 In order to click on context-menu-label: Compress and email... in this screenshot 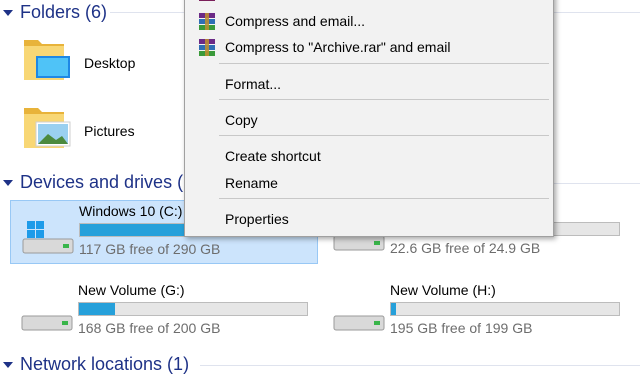, I will do `click(295, 21)`.